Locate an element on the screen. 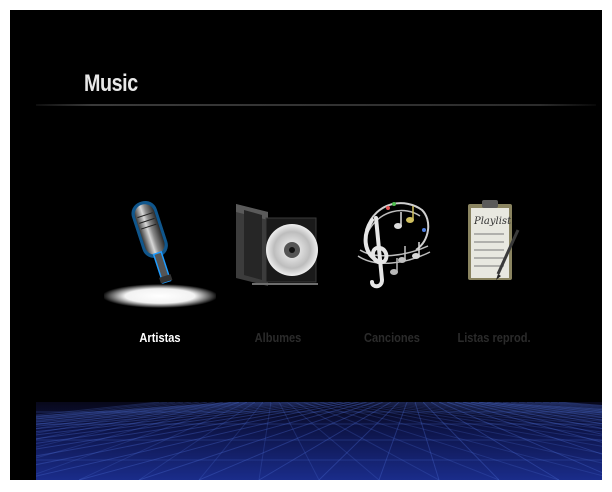 This screenshot has width=612, height=492. header-divider is located at coordinates (316, 105).